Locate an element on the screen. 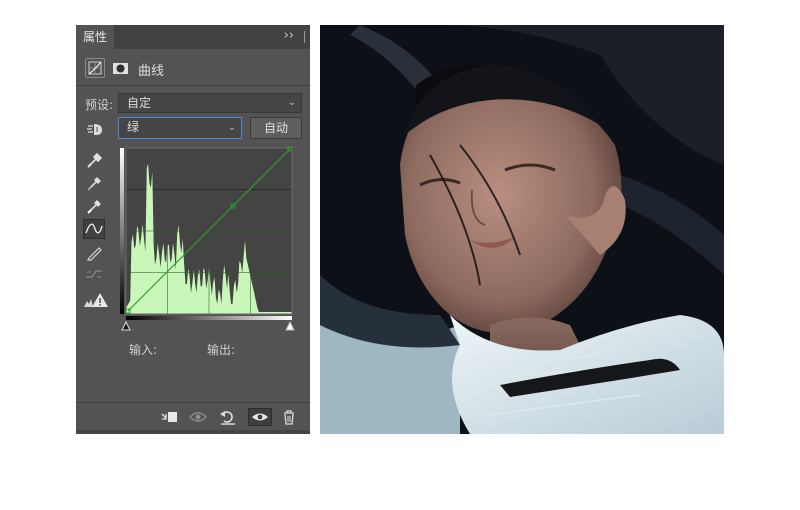 This screenshot has height=510, width=800. view-previous-state-icon is located at coordinates (198, 417).